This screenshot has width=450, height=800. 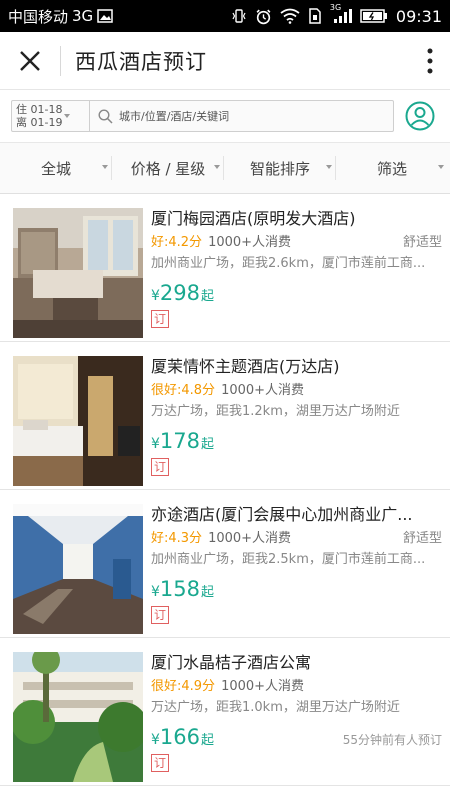 I want to click on search-input: 城市/位置/酒店/关键词, so click(x=241, y=116).